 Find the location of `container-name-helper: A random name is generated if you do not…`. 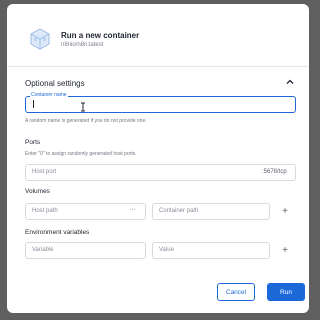

container-name-helper: A random name is generated if you do not… is located at coordinates (86, 121).